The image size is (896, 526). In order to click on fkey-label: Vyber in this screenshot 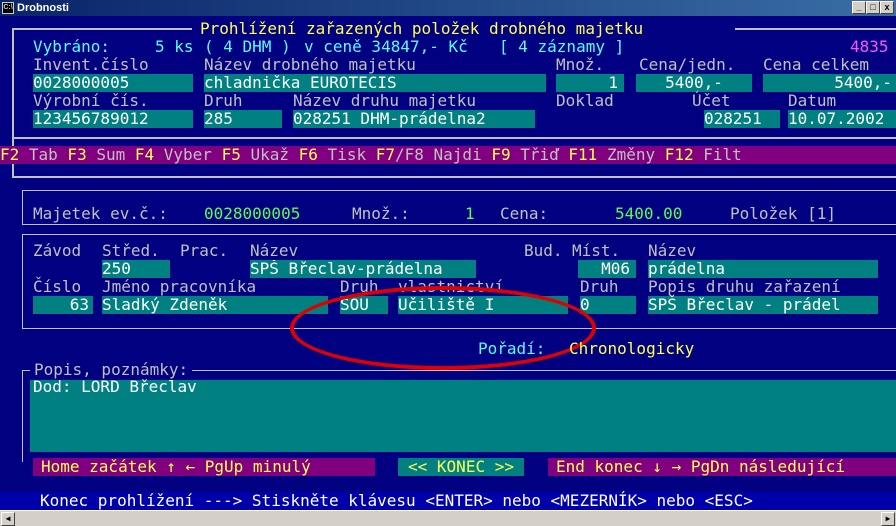, I will do `click(183, 154)`.